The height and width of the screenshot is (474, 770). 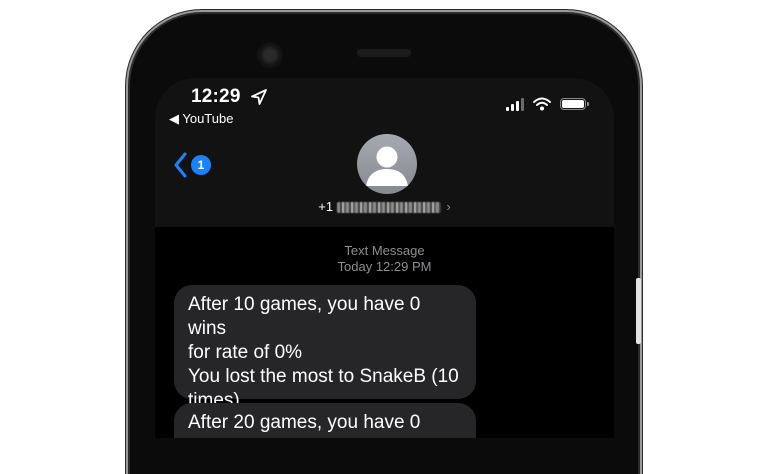 I want to click on wifi-icon, so click(x=542, y=104).